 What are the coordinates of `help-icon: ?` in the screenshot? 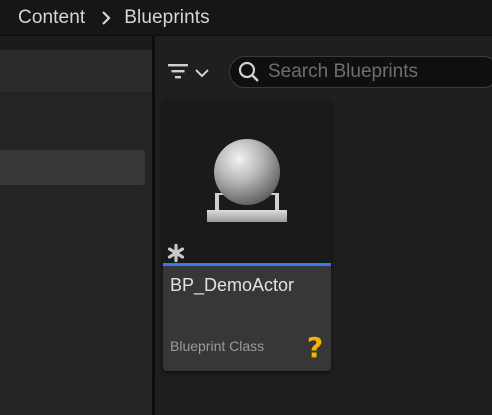 It's located at (315, 347).